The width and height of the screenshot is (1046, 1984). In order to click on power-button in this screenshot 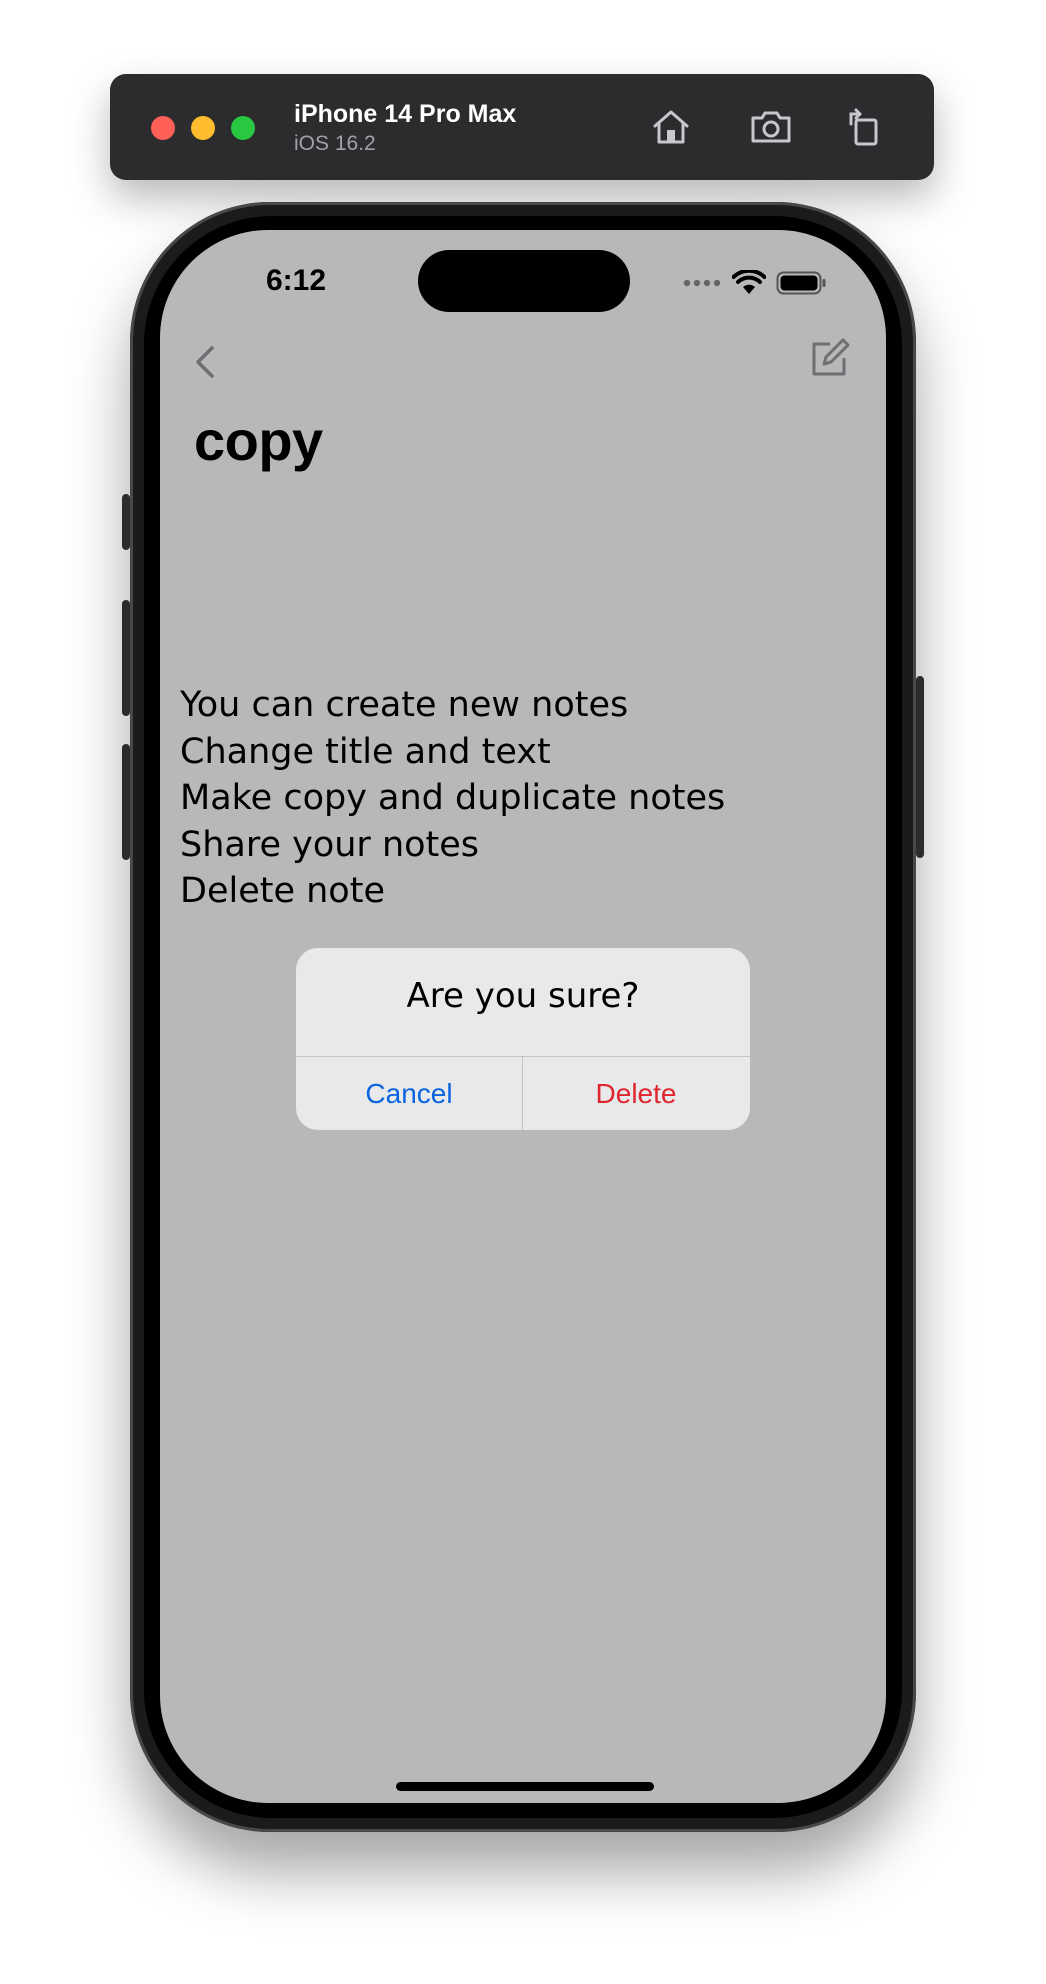, I will do `click(920, 767)`.